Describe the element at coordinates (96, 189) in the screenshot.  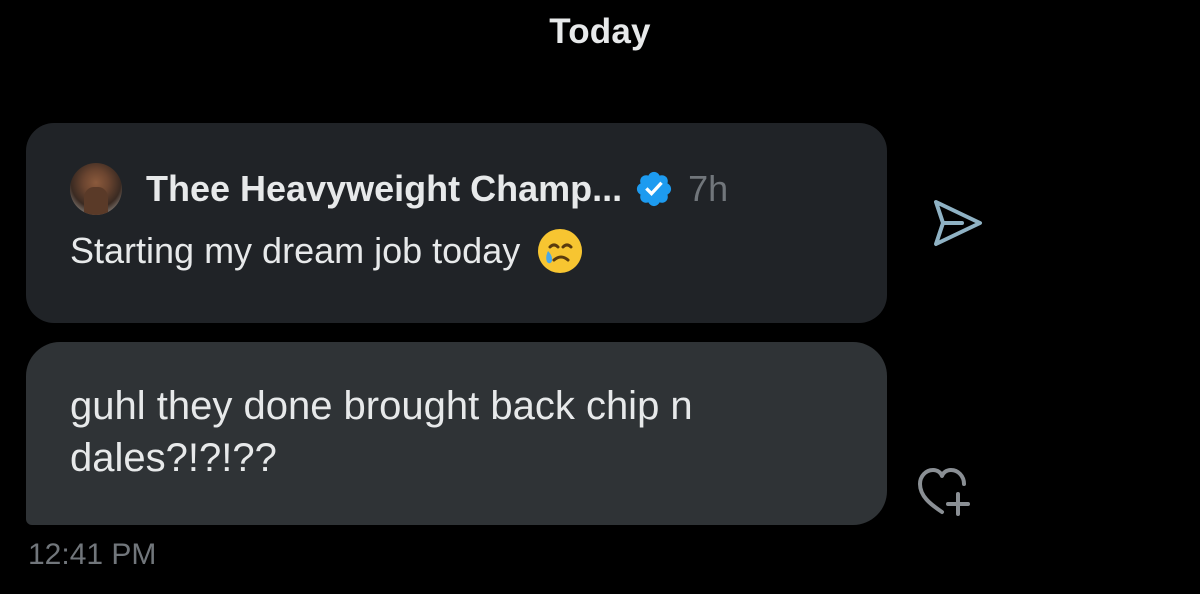
I see `author-avatar` at that location.